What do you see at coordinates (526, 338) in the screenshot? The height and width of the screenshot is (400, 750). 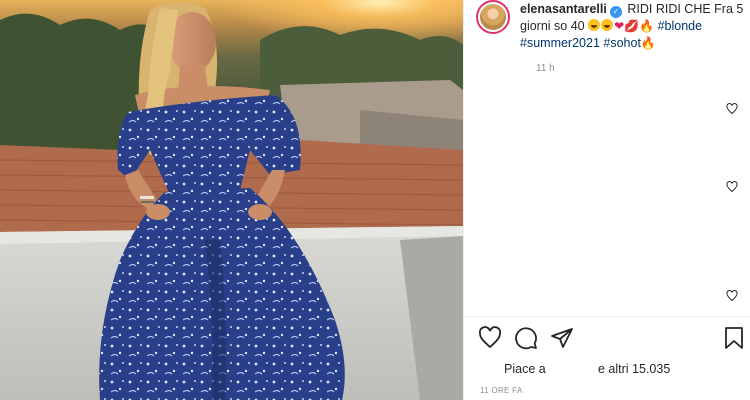 I see `comment-bubble-icon` at bounding box center [526, 338].